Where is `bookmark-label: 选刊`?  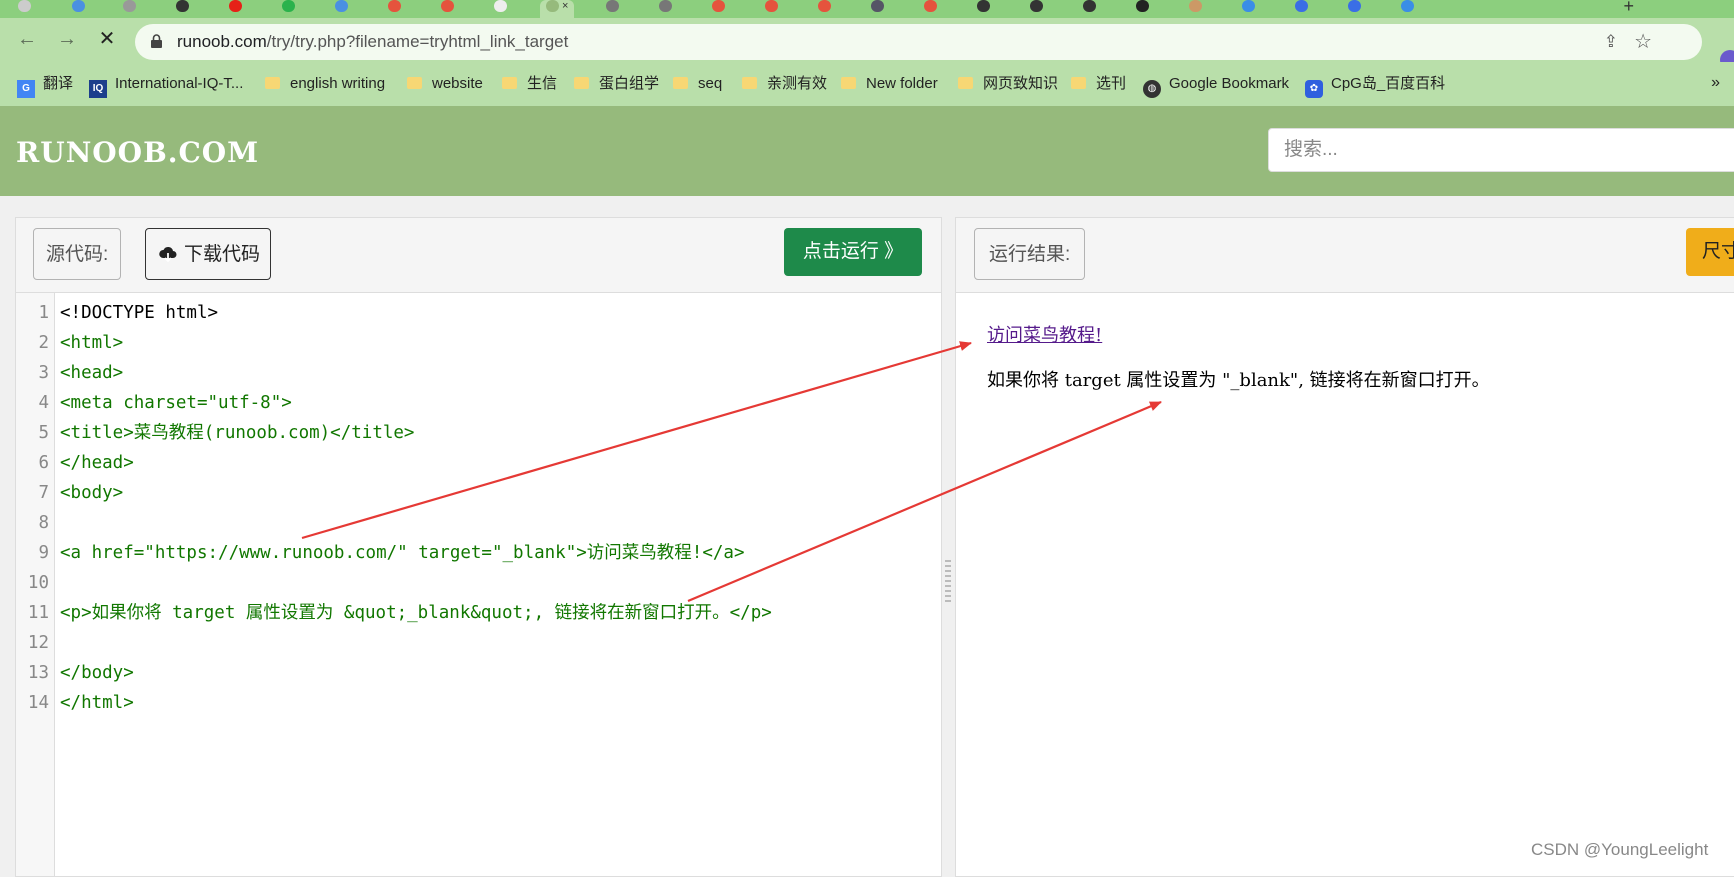
bookmark-label: 选刊 is located at coordinates (1111, 83).